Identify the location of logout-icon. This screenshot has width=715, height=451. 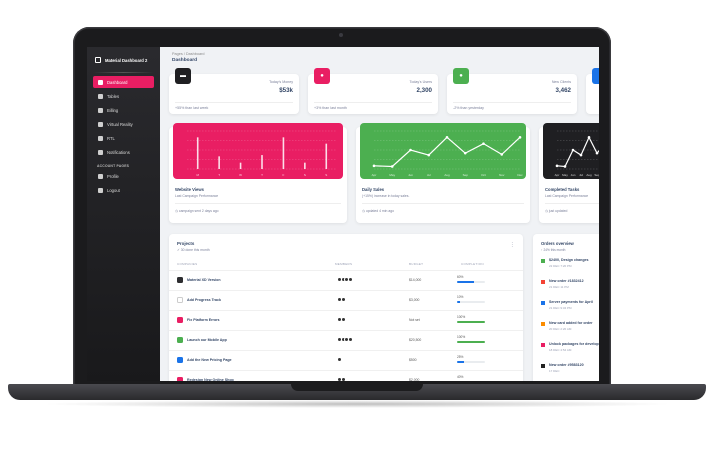
(100, 190).